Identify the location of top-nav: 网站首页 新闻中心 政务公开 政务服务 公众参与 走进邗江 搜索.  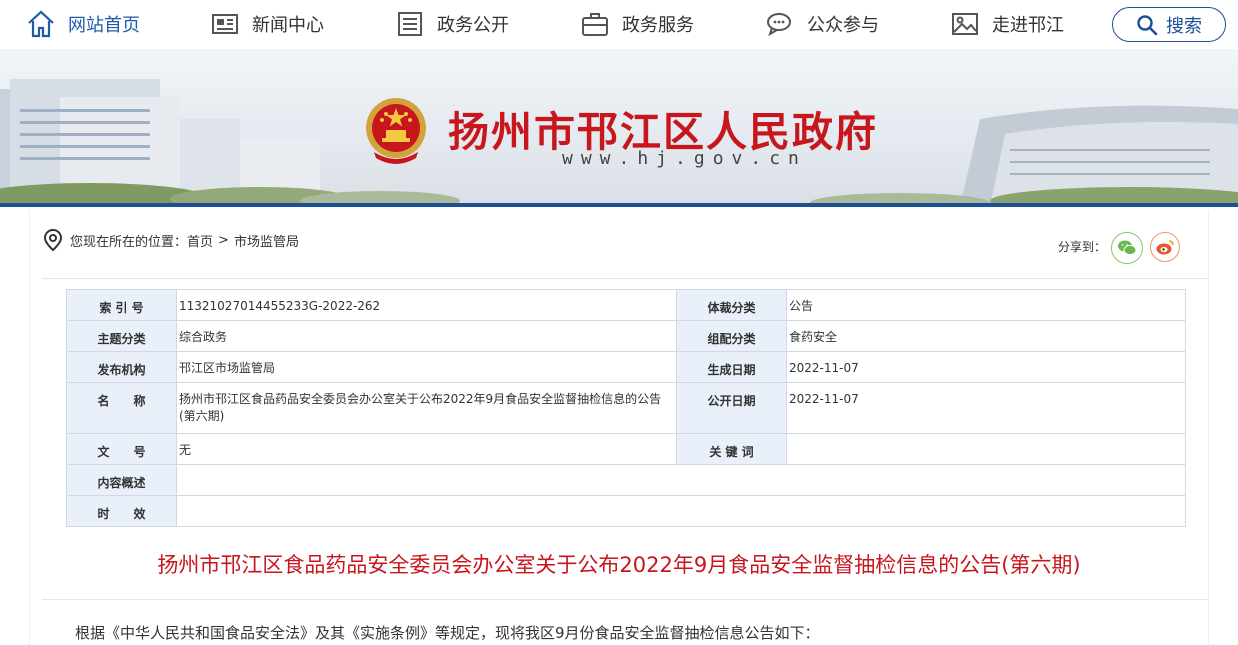
(619, 24).